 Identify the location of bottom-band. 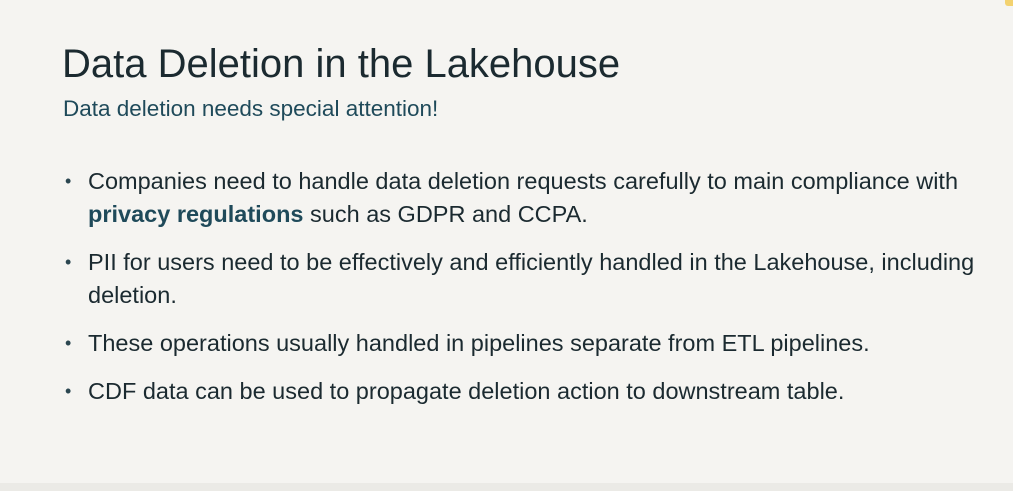
(506, 487).